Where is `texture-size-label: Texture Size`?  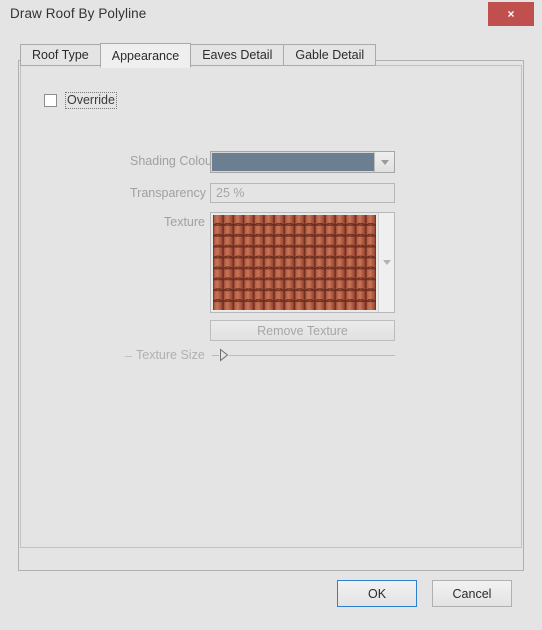
texture-size-label: Texture Size is located at coordinates (170, 355).